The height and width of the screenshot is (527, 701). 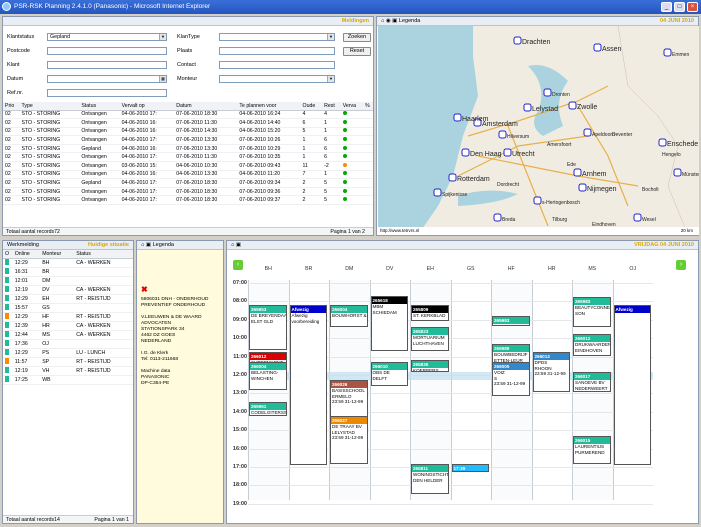 I want to click on task-block: 265983 BEAUTYCONNEC SON, so click(x=592, y=312).